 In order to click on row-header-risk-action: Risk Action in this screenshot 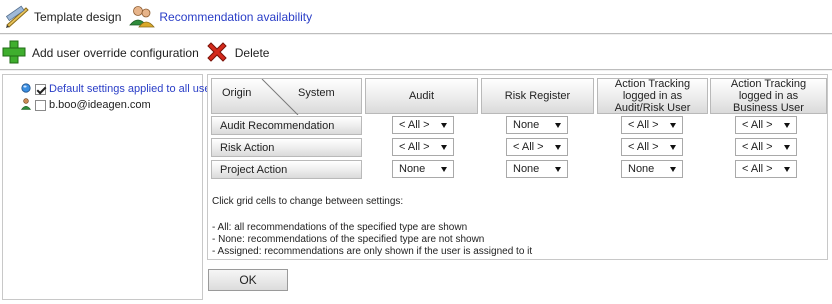, I will do `click(286, 147)`.